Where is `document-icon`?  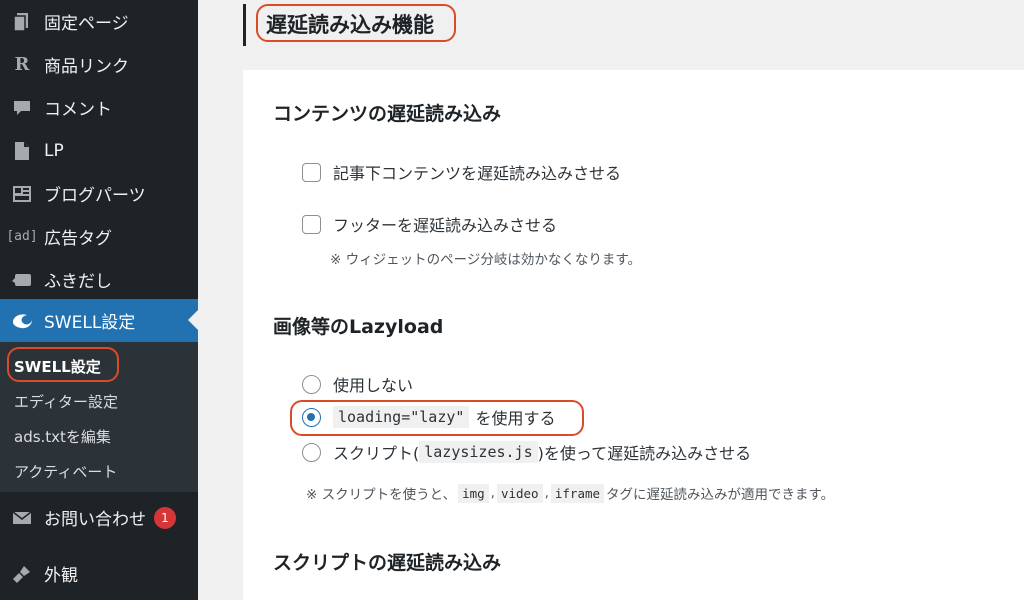
document-icon is located at coordinates (22, 151).